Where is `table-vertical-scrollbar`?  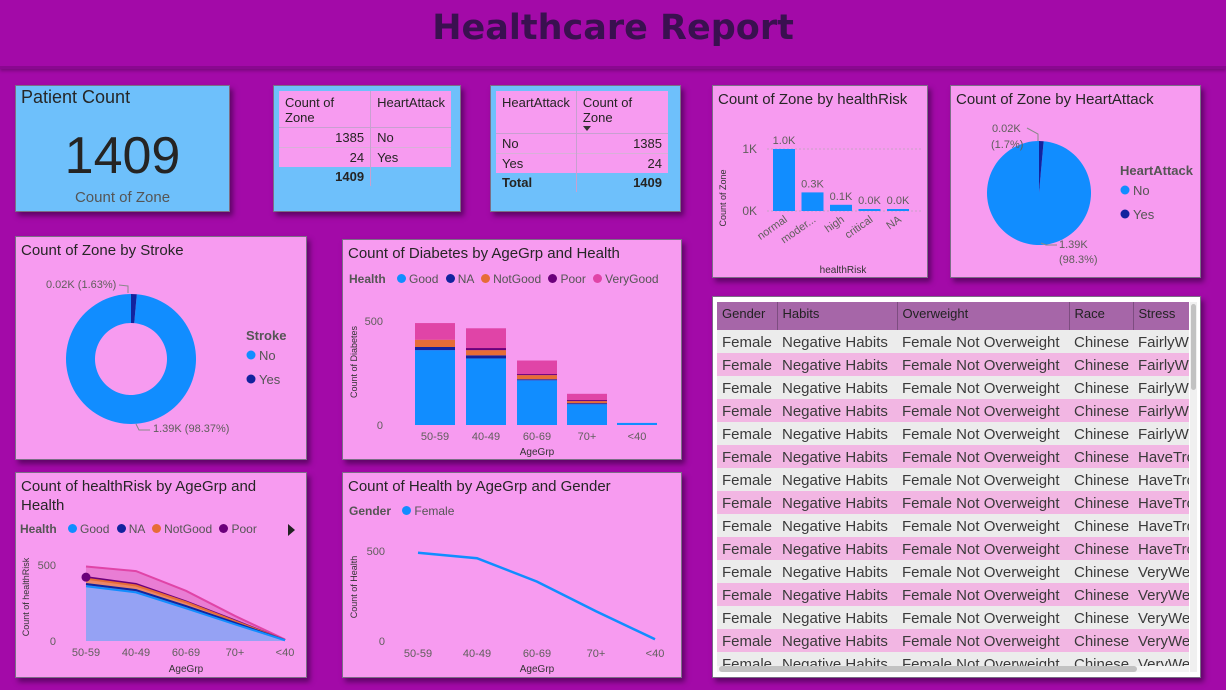 table-vertical-scrollbar is located at coordinates (1193, 487).